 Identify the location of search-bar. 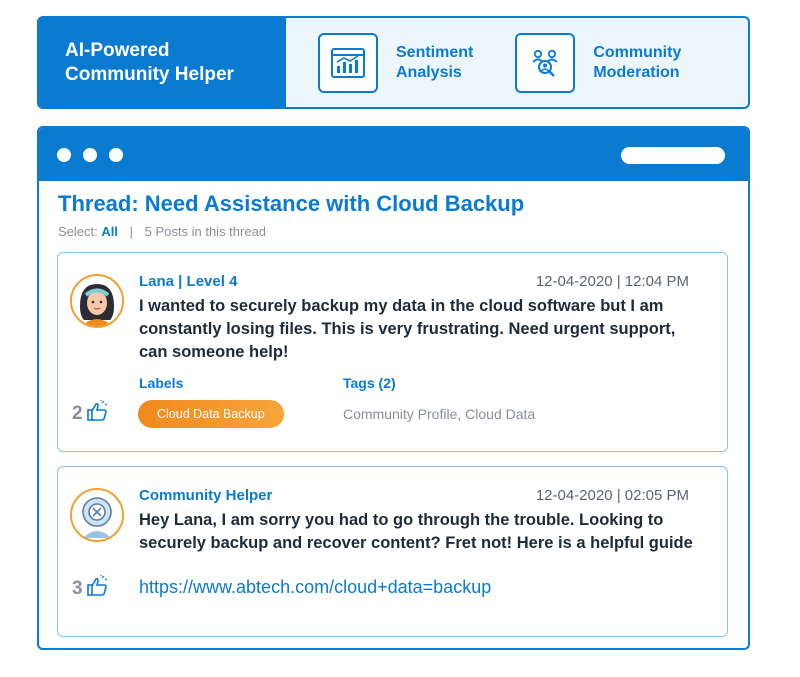
(673, 155).